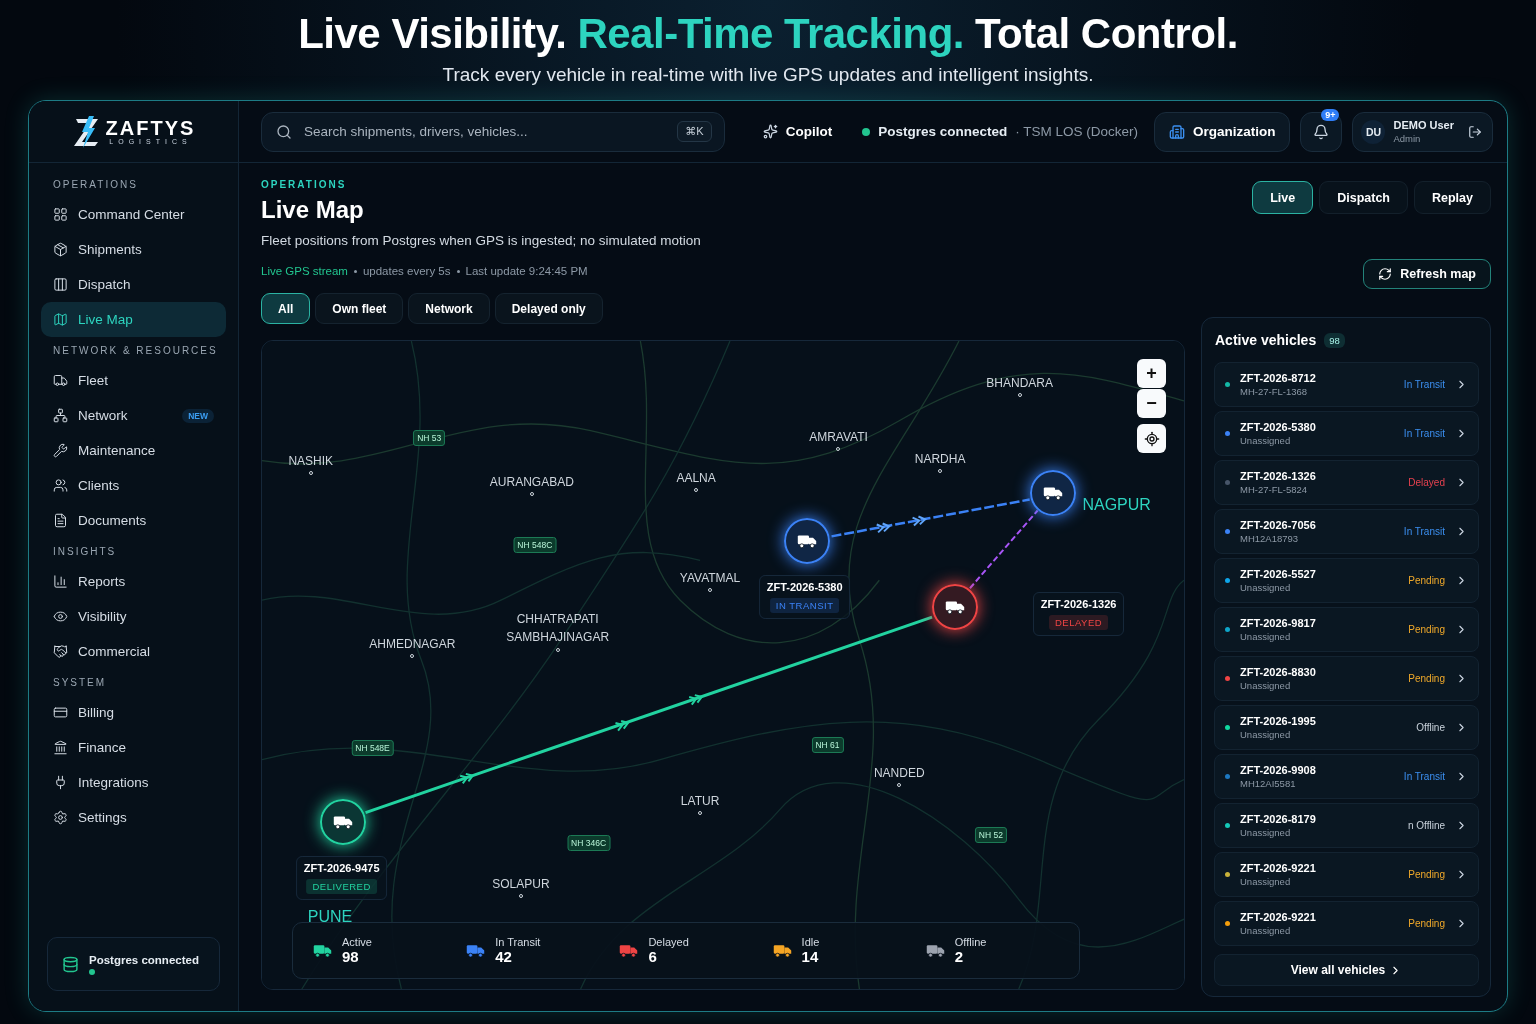 The width and height of the screenshot is (1536, 1024). I want to click on vehicle-row: ZFT-2026-8830 Unassigned Pending, so click(1346, 678).